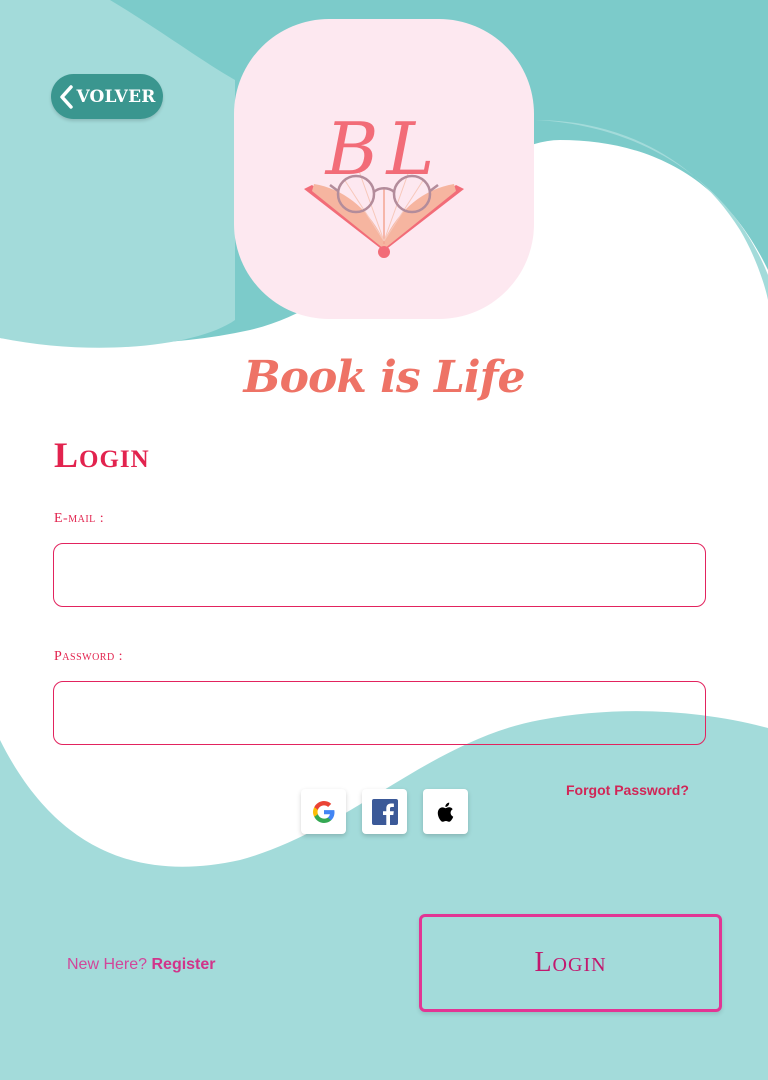  What do you see at coordinates (379, 713) in the screenshot?
I see `password-field` at bounding box center [379, 713].